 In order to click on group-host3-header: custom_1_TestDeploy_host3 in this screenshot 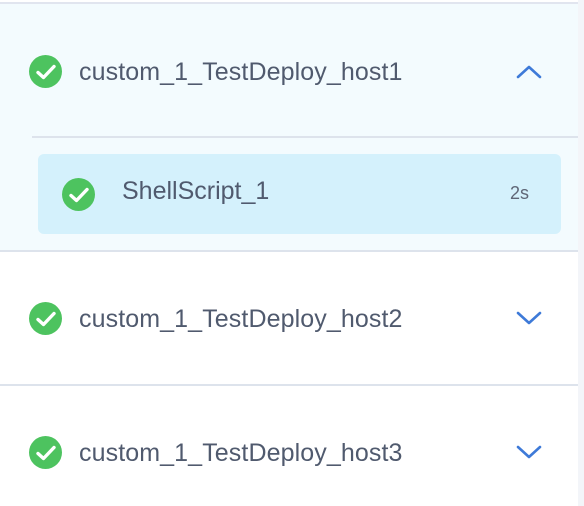, I will do `click(289, 452)`.